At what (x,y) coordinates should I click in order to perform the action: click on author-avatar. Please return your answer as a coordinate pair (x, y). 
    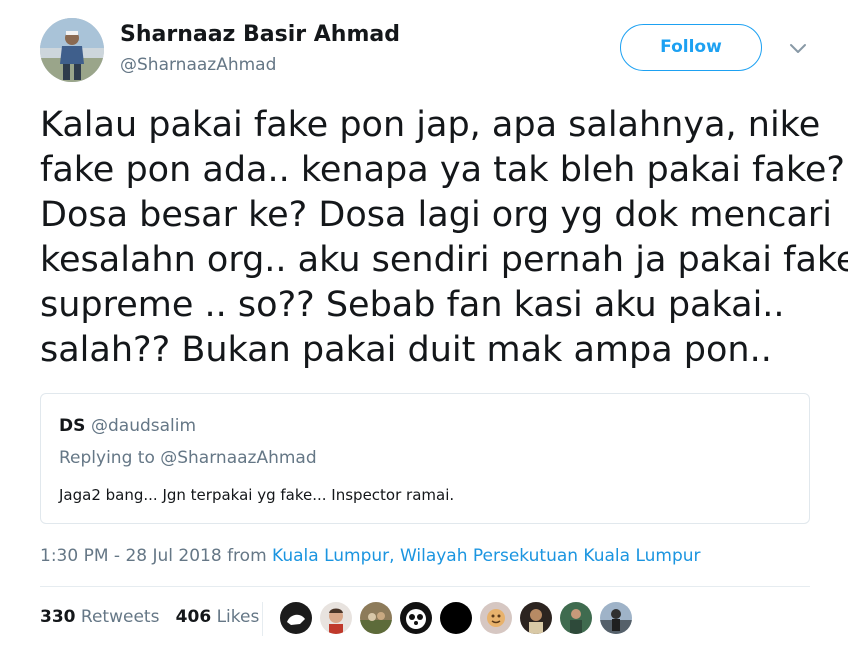
    Looking at the image, I should click on (72, 50).